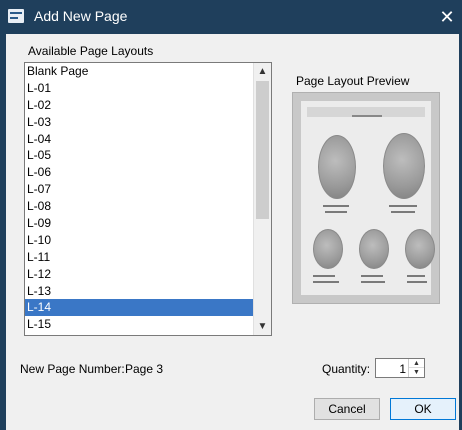 The width and height of the screenshot is (462, 430). I want to click on layout-list-item: Blank Page, so click(139, 71).